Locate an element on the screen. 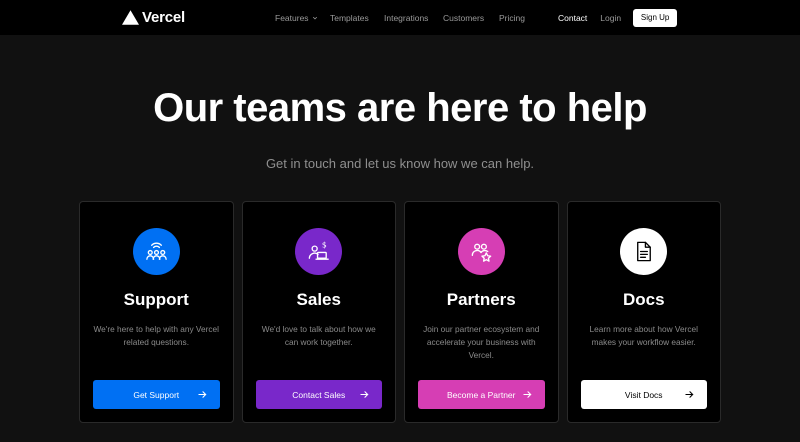 This screenshot has width=800, height=442. brand-logo: Vercel is located at coordinates (153, 17).